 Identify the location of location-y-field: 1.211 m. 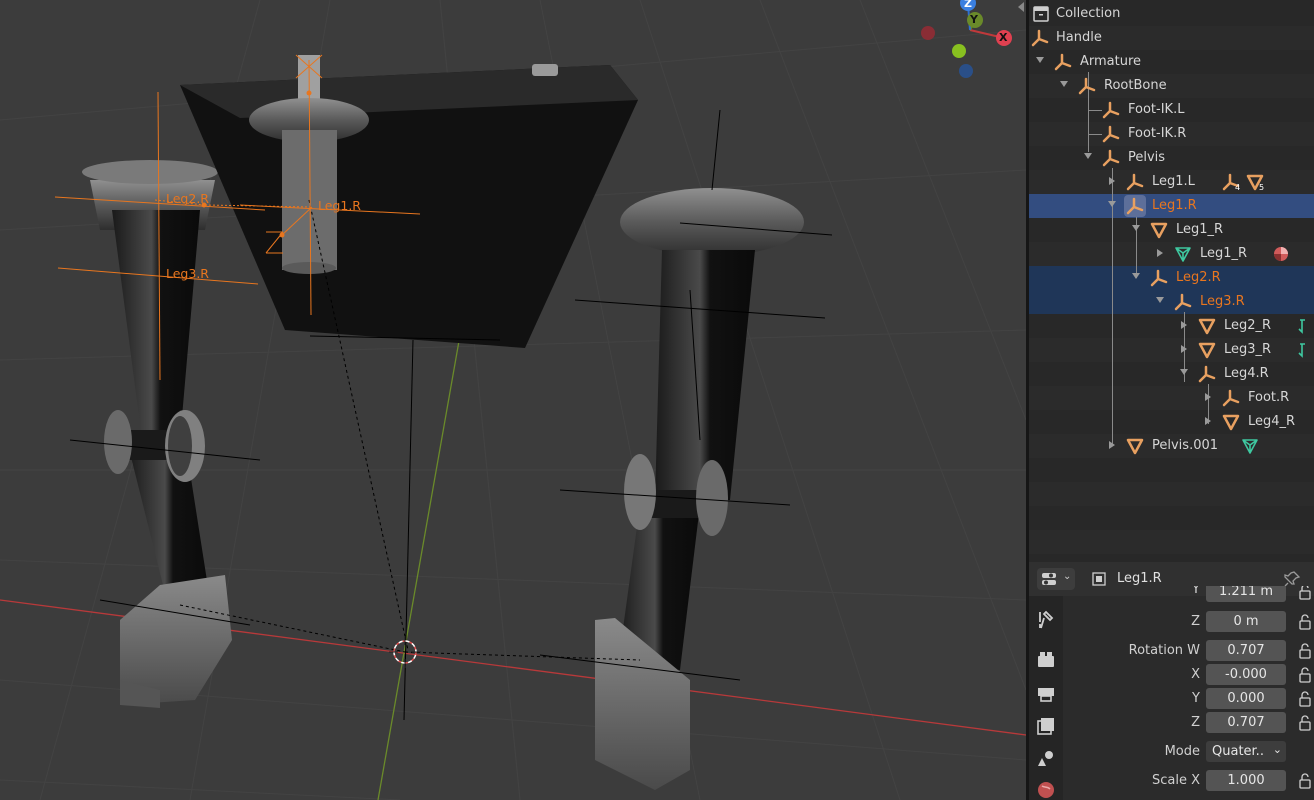
(1246, 594).